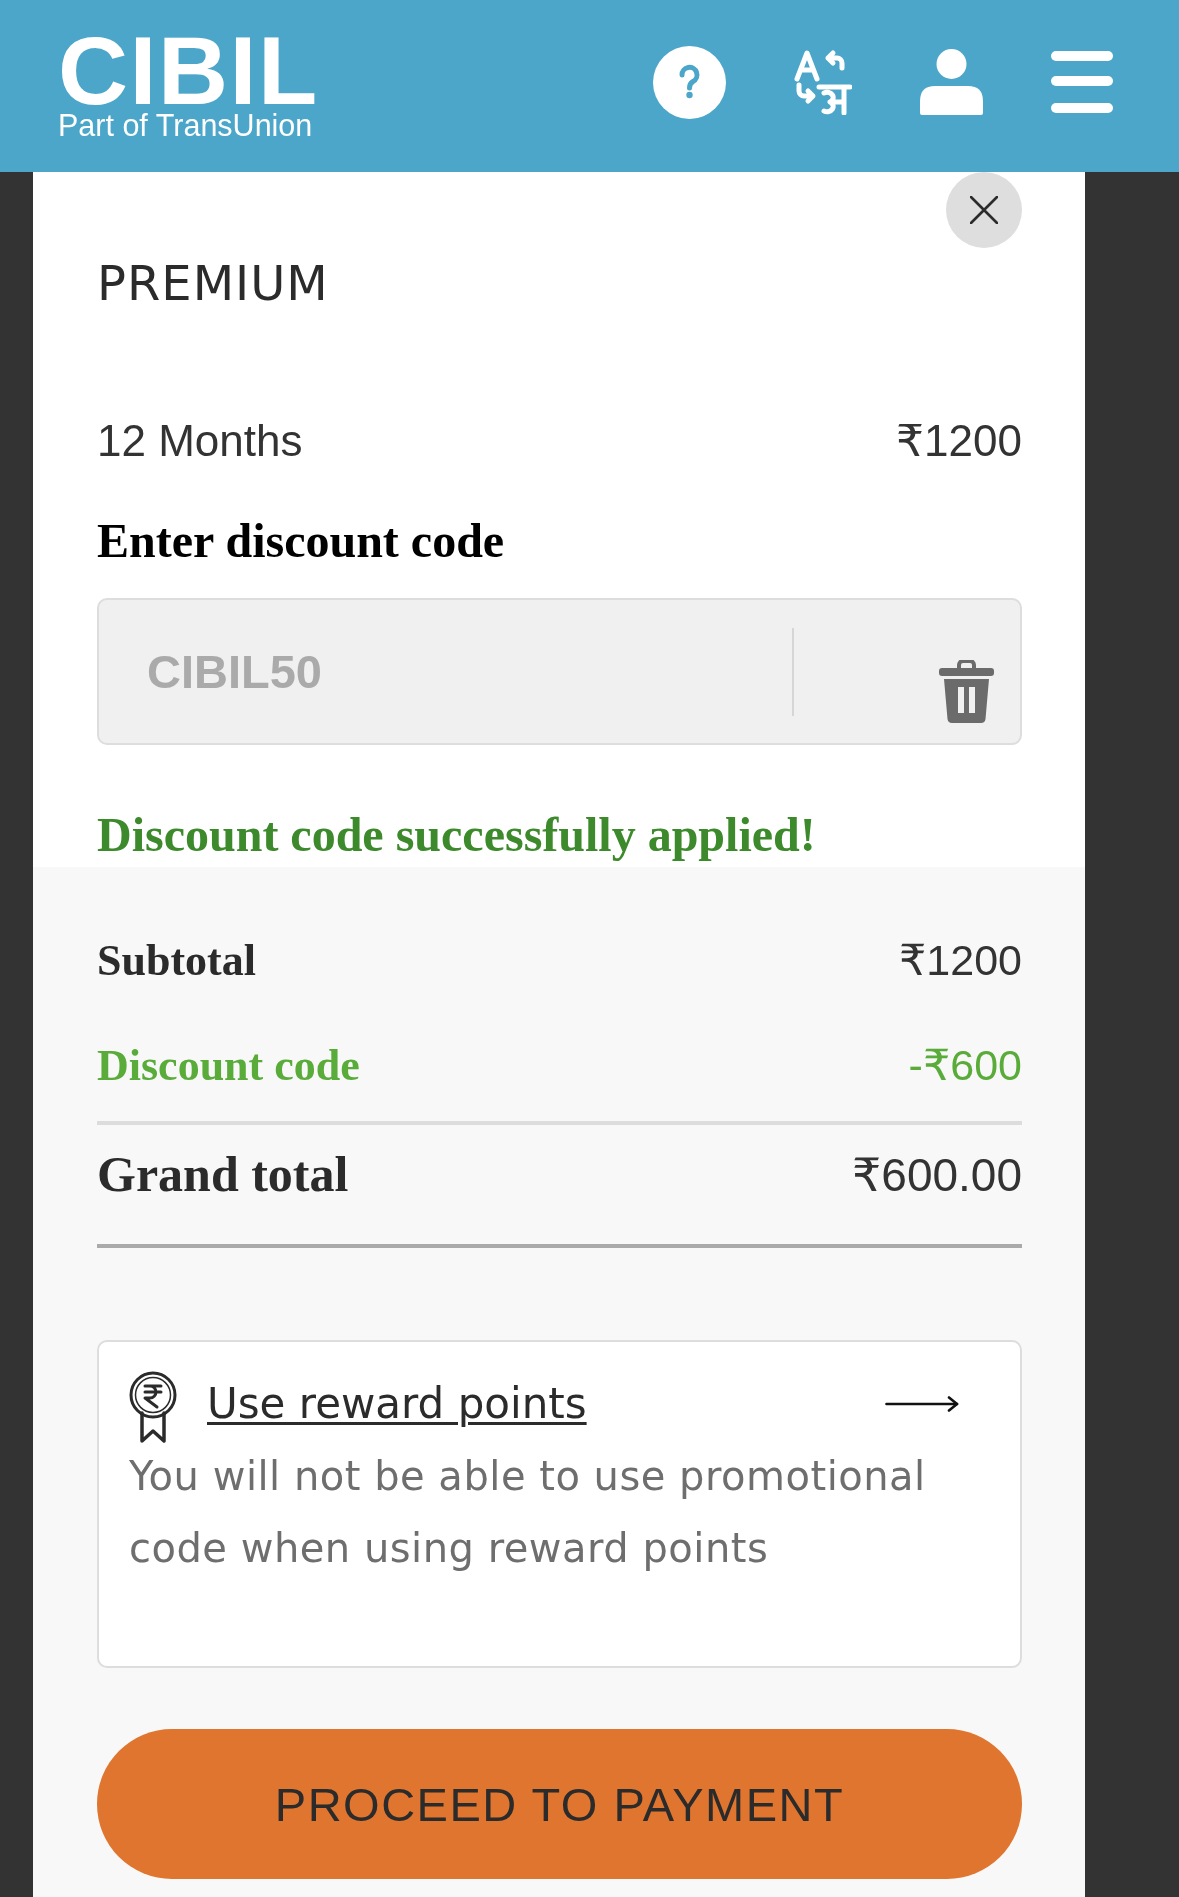  What do you see at coordinates (959, 441) in the screenshot?
I see `plan-price: ₹1200` at bounding box center [959, 441].